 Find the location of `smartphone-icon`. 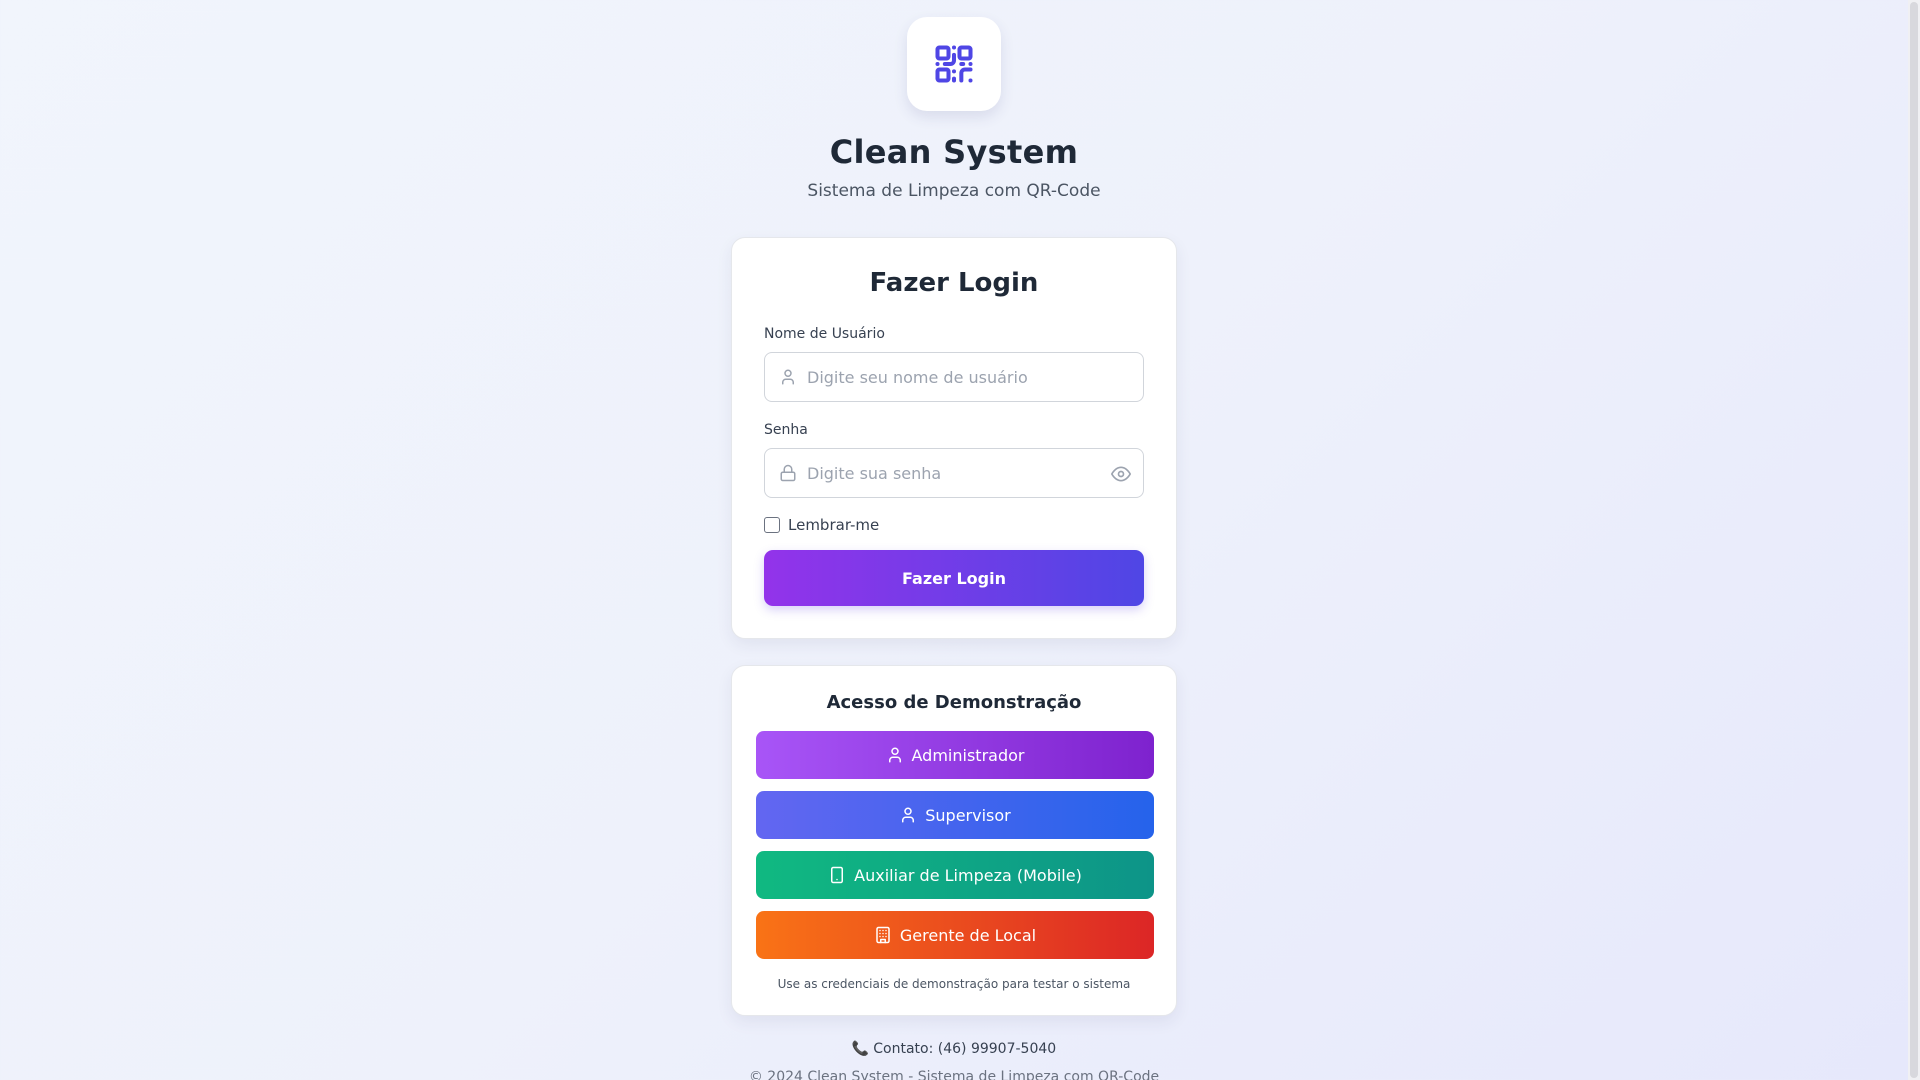

smartphone-icon is located at coordinates (837, 875).